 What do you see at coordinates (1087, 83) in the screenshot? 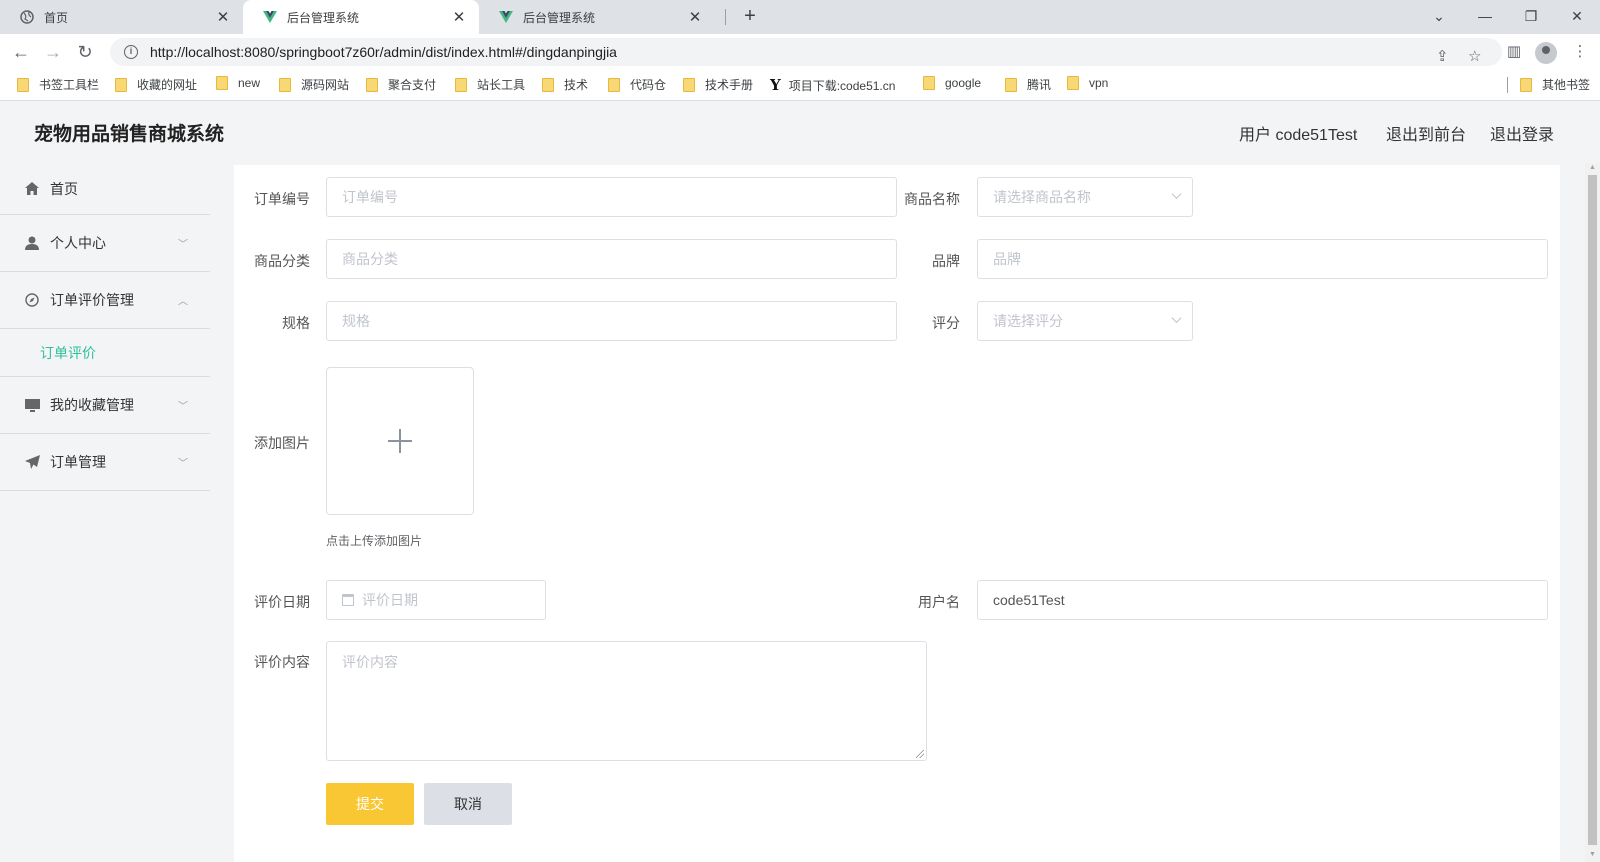
I see `bookmark-item: vpn` at bounding box center [1087, 83].